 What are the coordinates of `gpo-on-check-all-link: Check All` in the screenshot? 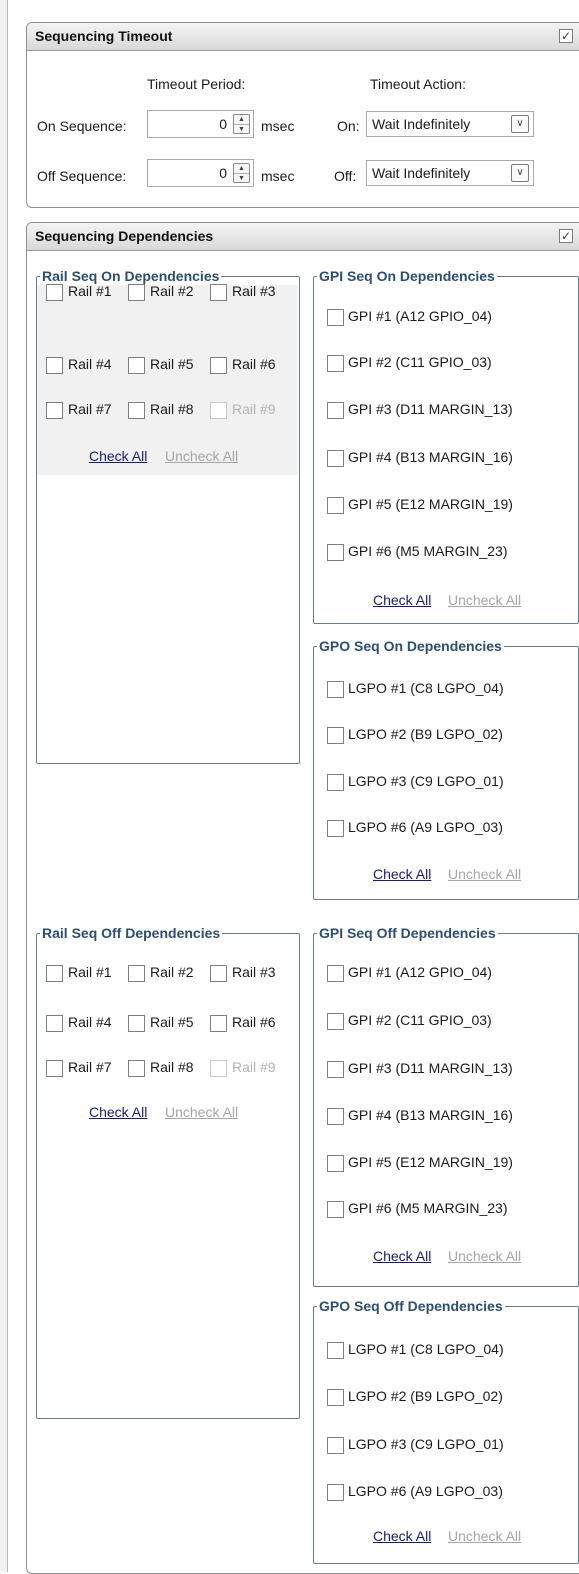 It's located at (402, 874).